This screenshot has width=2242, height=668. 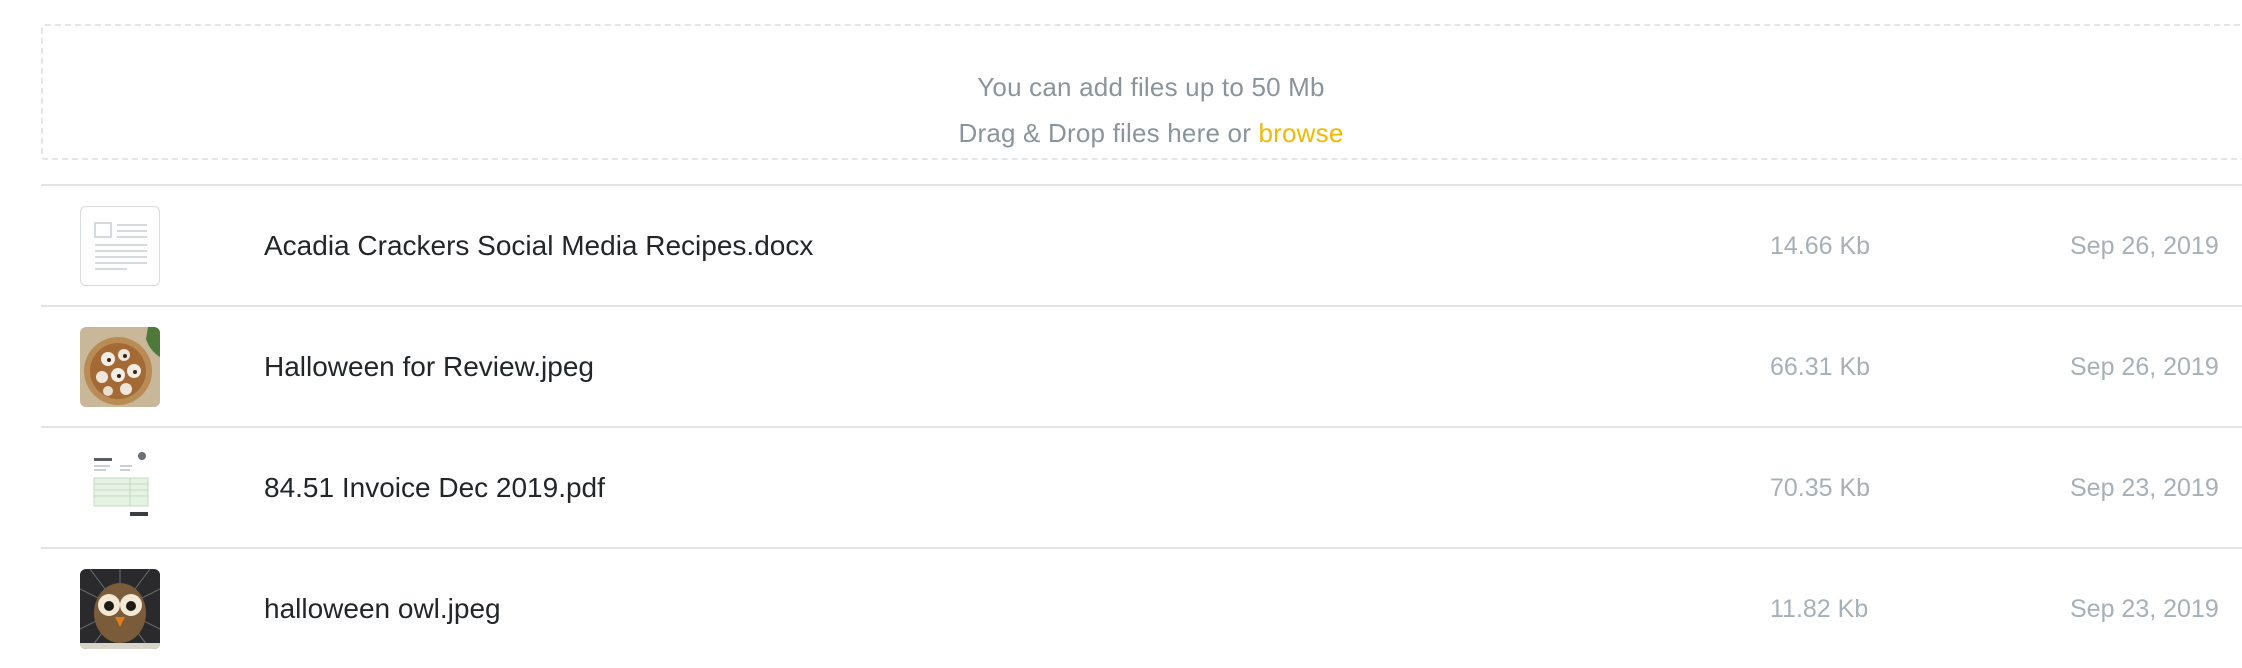 What do you see at coordinates (1151, 87) in the screenshot?
I see `upload-limit-text: You can add files up to 50 Mb` at bounding box center [1151, 87].